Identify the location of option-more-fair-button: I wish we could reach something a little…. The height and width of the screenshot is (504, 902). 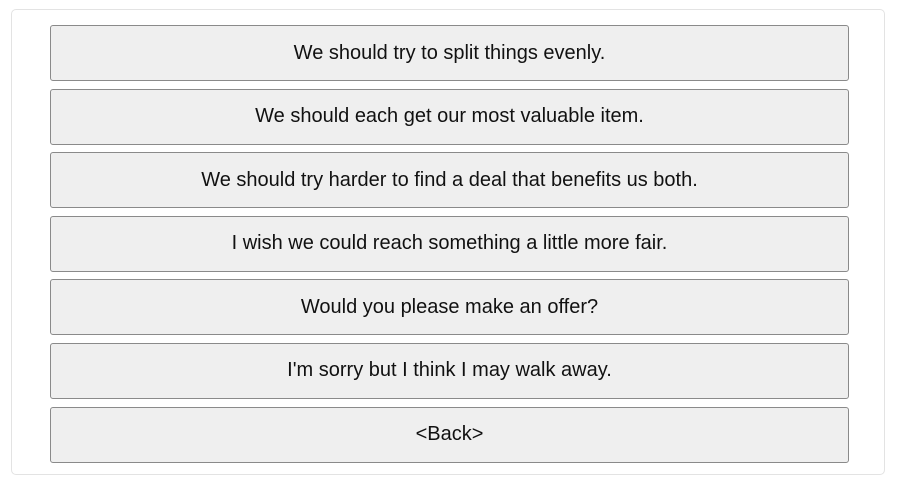
(449, 243).